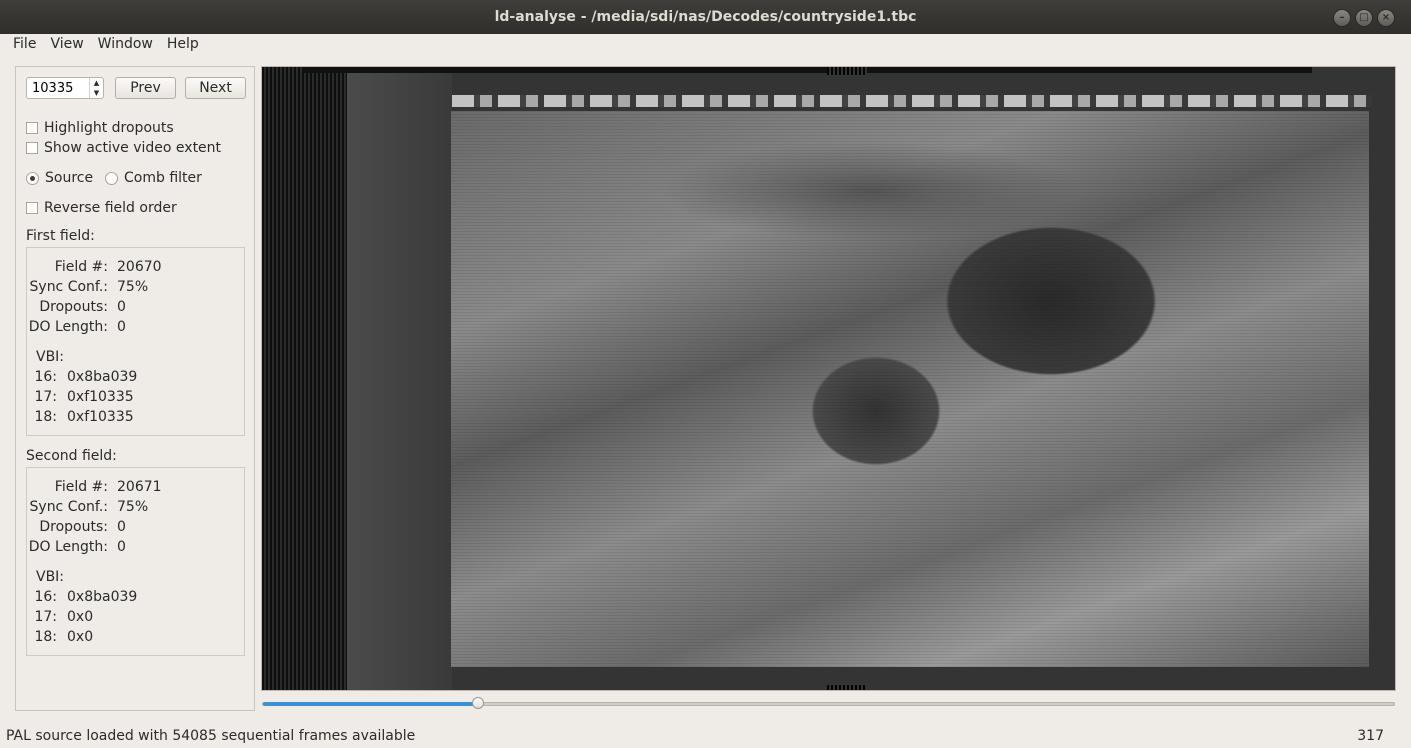 The image size is (1411, 748). Describe the element at coordinates (121, 327) in the screenshot. I see `first-do-length-value: 0` at that location.